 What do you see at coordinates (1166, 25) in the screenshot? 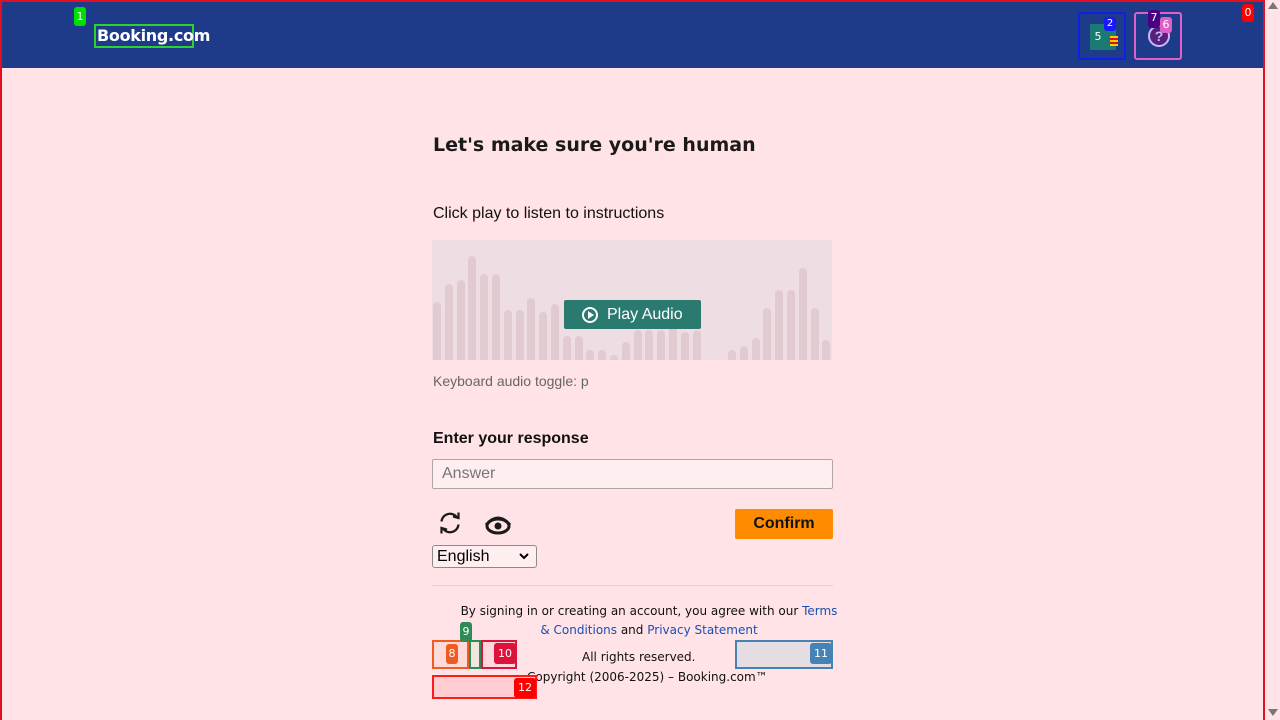
I see `overlay-tag-6: 6` at bounding box center [1166, 25].